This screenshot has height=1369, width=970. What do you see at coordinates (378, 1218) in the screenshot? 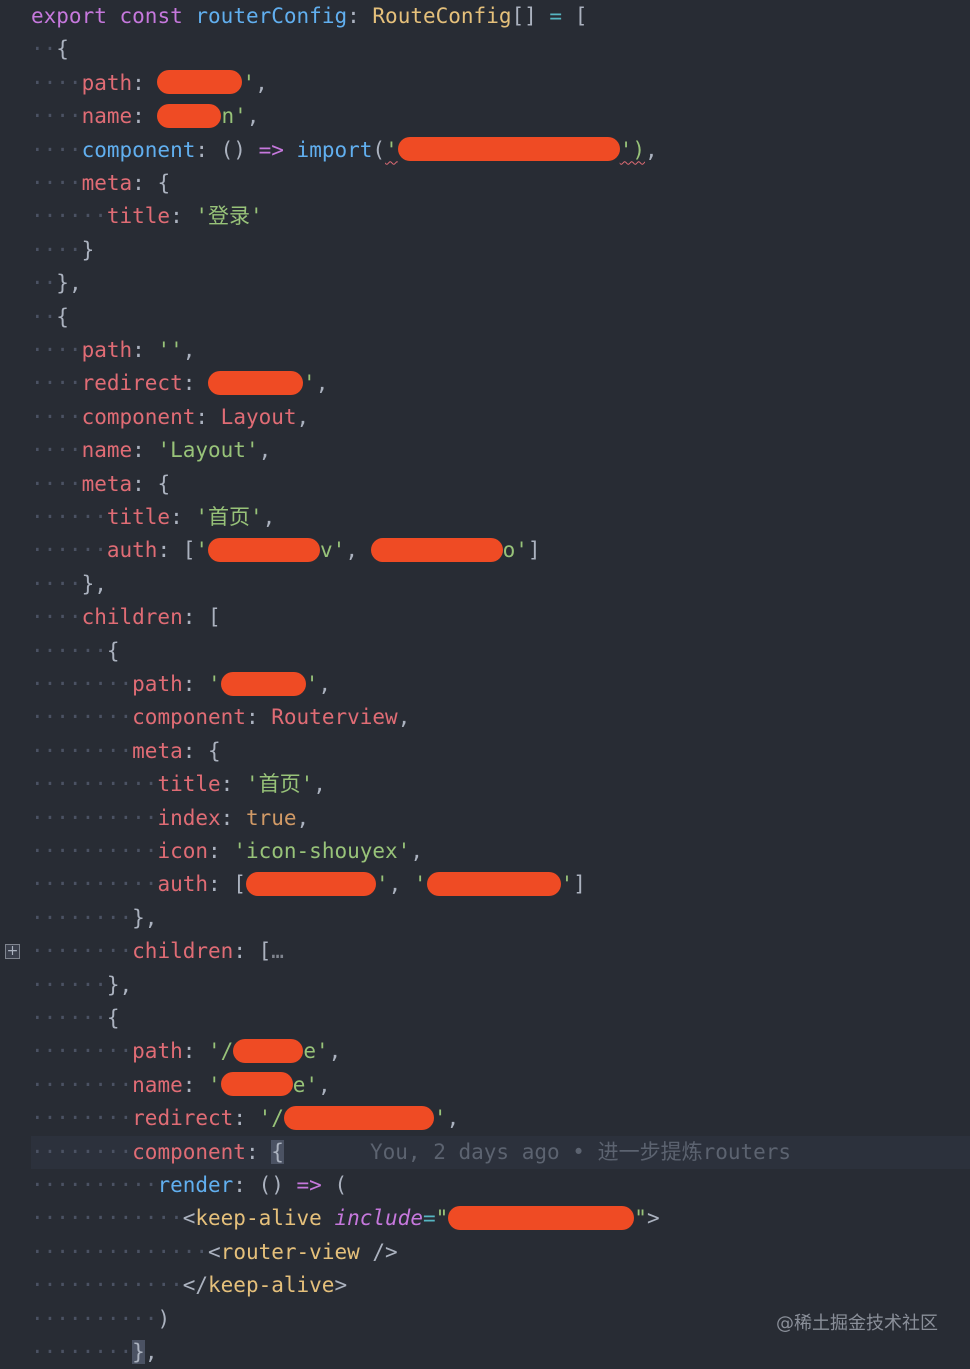
I see `code-token: include` at bounding box center [378, 1218].